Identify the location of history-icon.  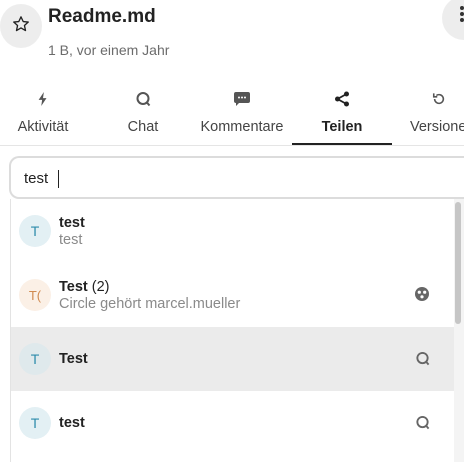
(434, 99).